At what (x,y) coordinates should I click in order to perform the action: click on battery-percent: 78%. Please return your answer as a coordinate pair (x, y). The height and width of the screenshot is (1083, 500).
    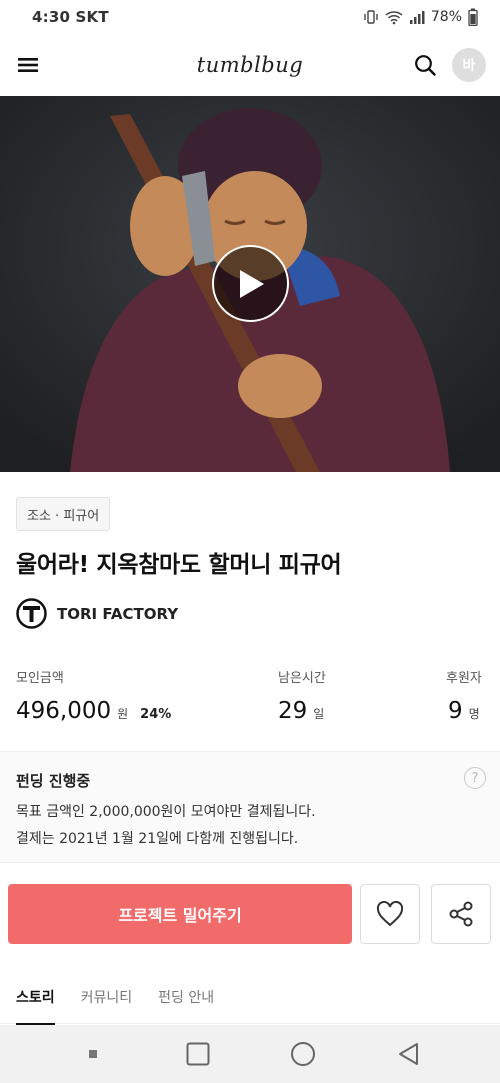
    Looking at the image, I should click on (446, 17).